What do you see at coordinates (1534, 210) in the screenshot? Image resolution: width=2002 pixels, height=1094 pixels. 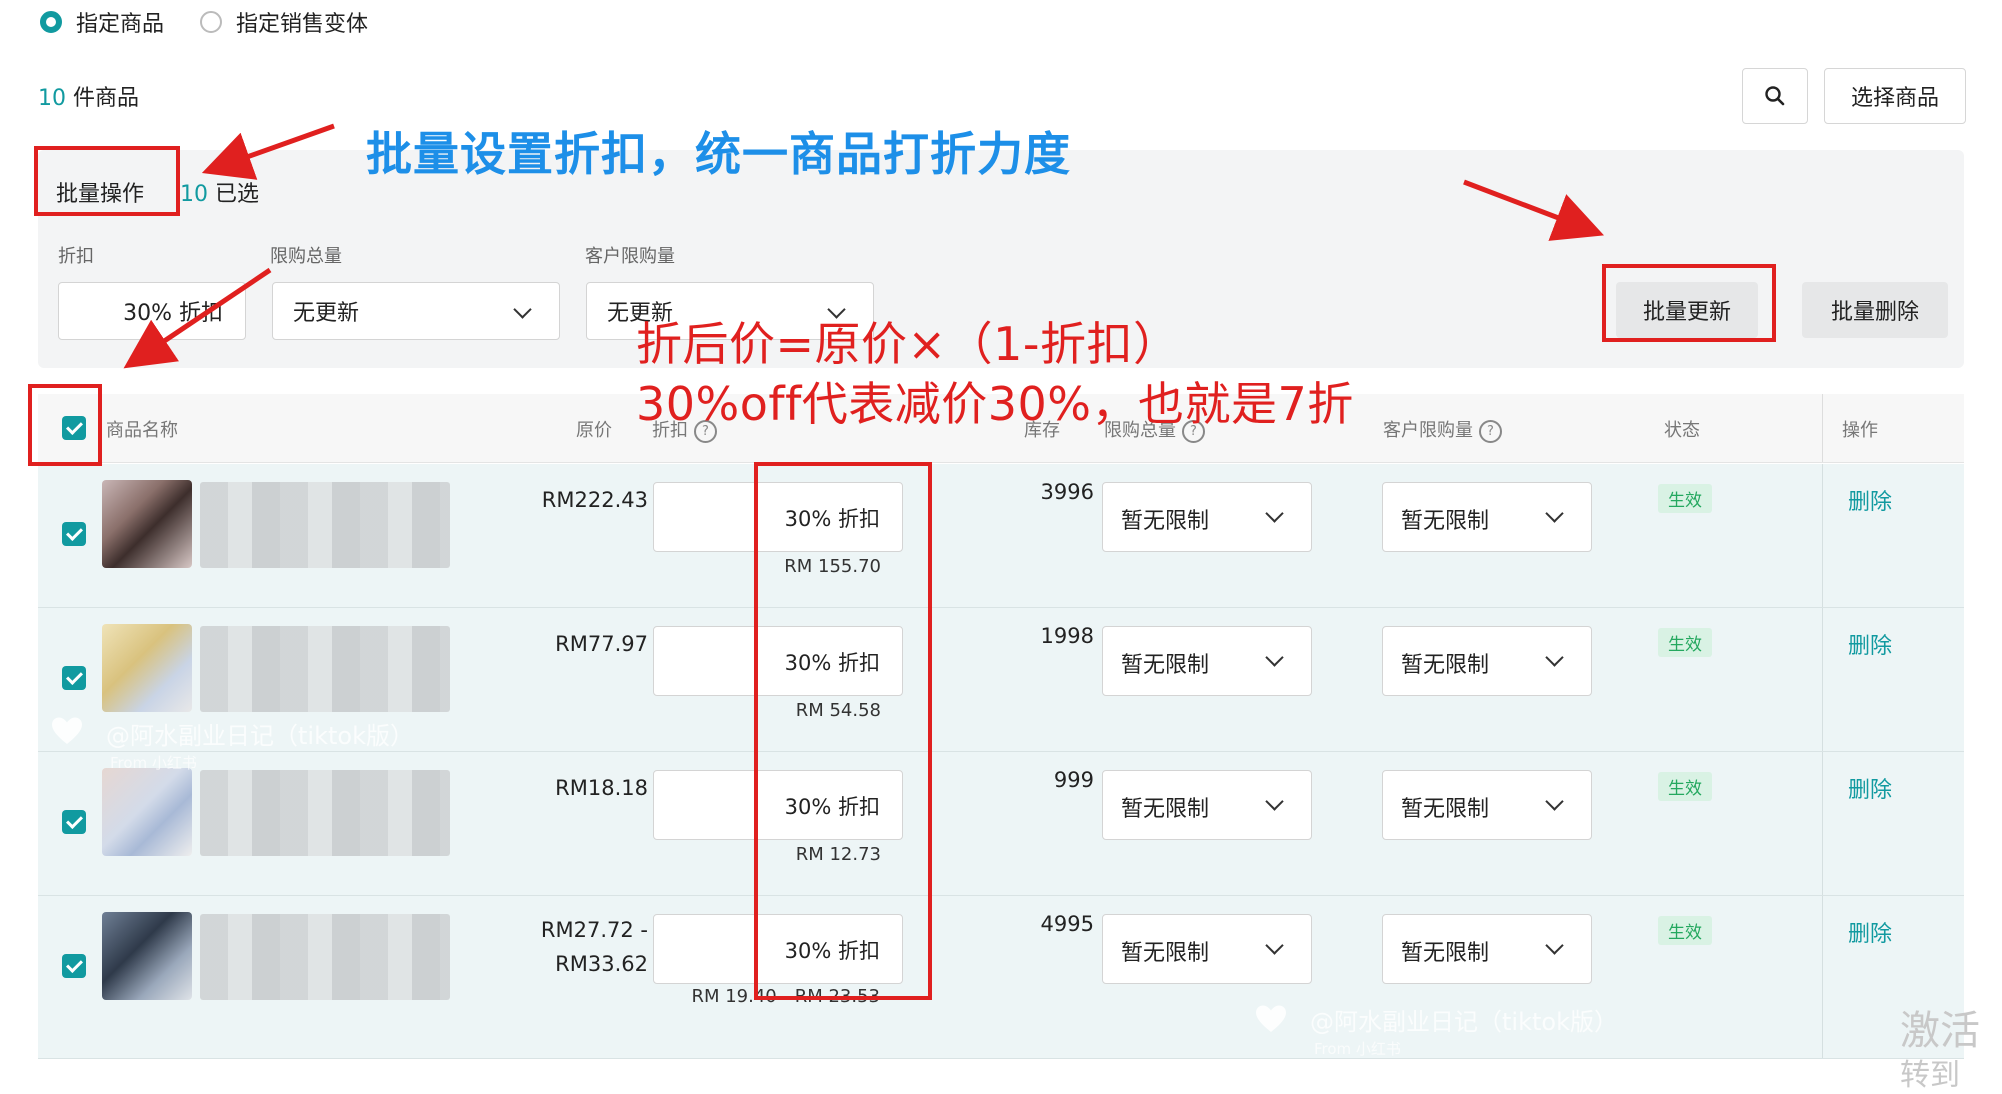 I see `arrow-to-update-button` at bounding box center [1534, 210].